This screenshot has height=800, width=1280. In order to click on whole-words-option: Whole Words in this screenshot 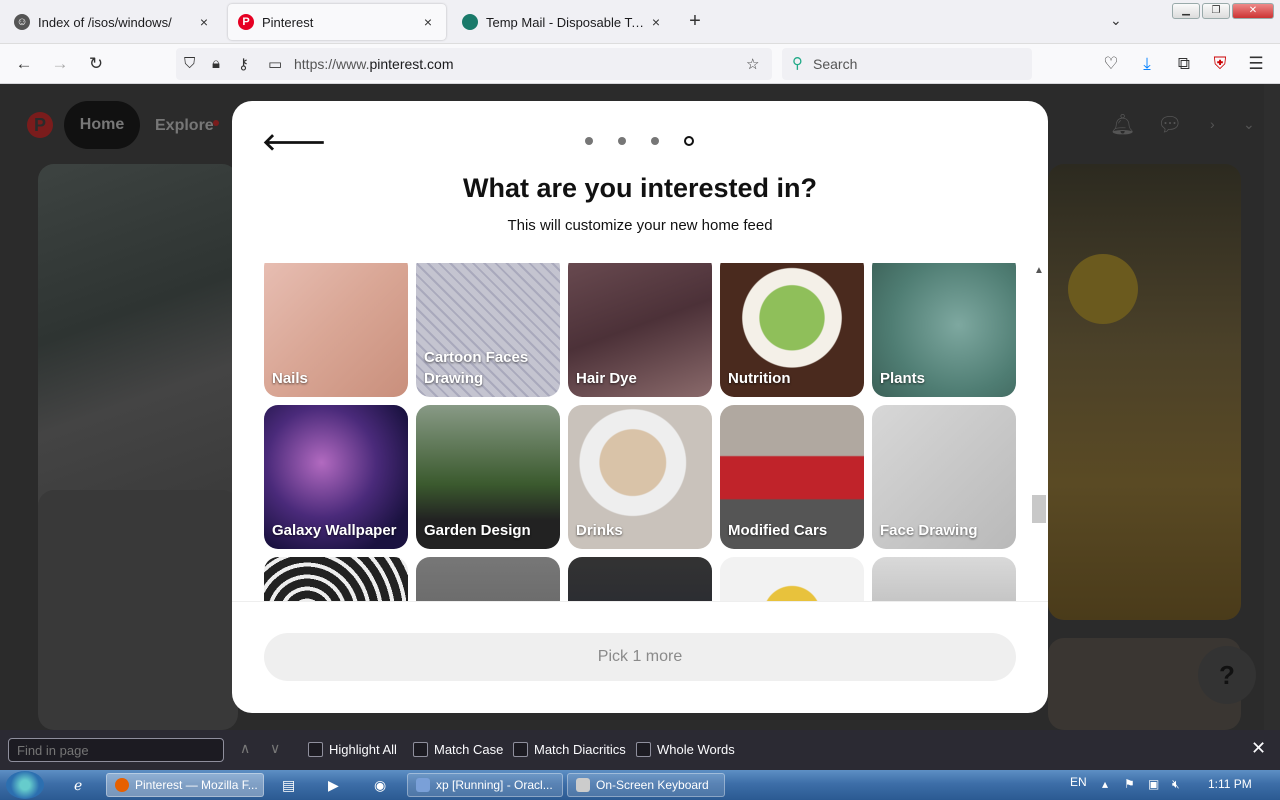, I will do `click(685, 749)`.